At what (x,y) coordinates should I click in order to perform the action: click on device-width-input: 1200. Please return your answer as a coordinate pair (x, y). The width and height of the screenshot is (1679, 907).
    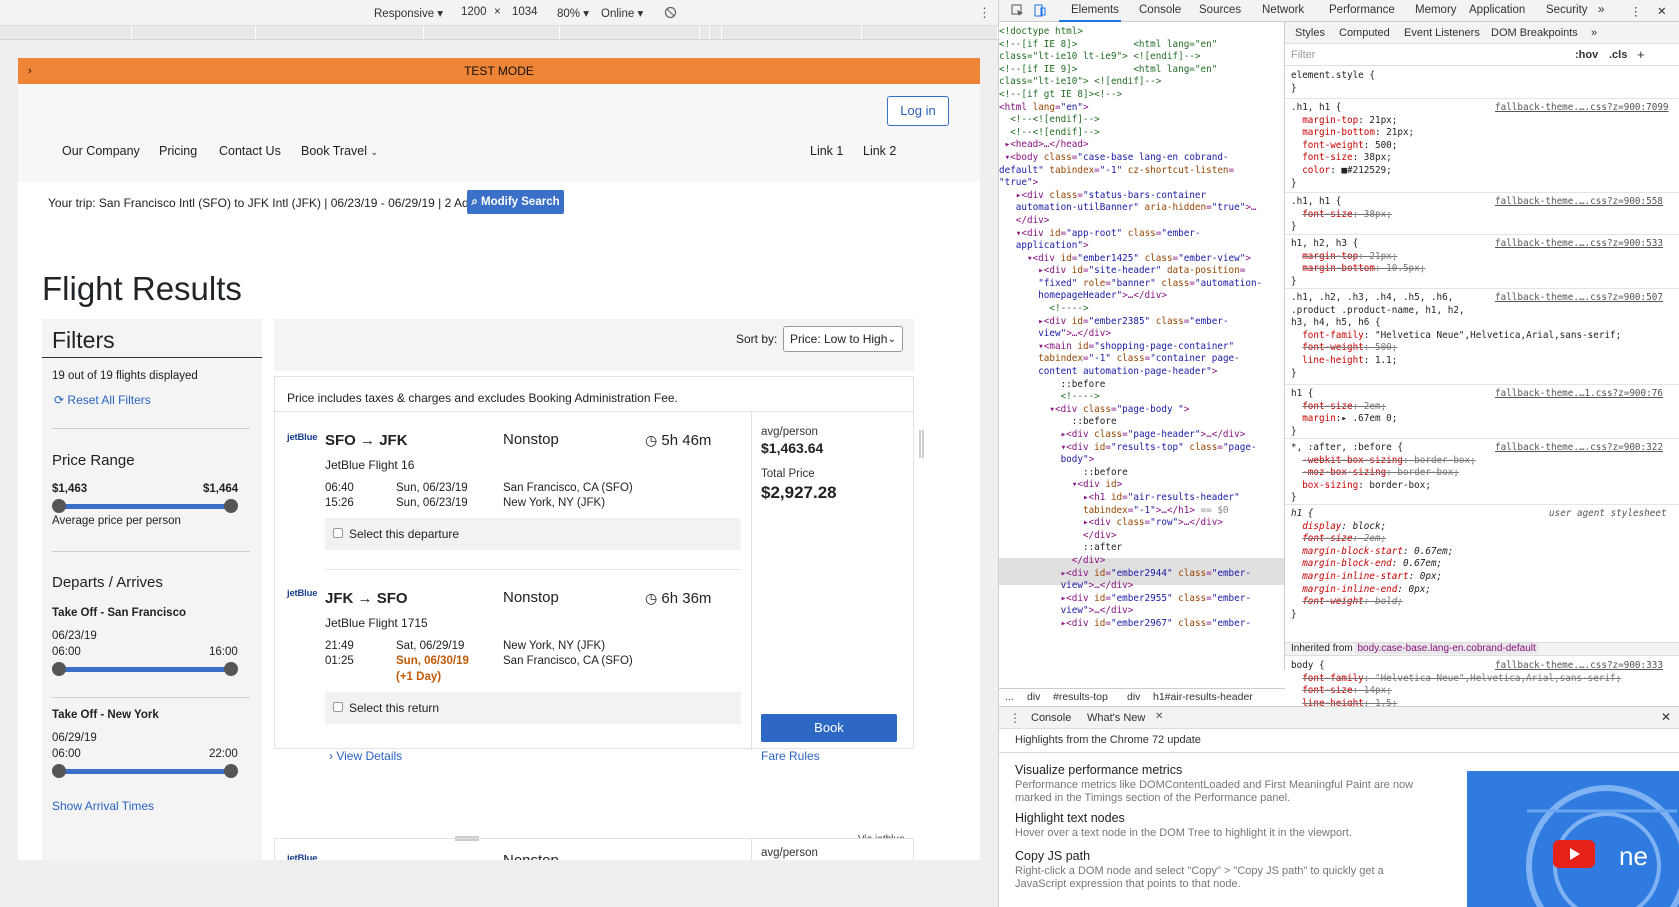
    Looking at the image, I should click on (474, 12).